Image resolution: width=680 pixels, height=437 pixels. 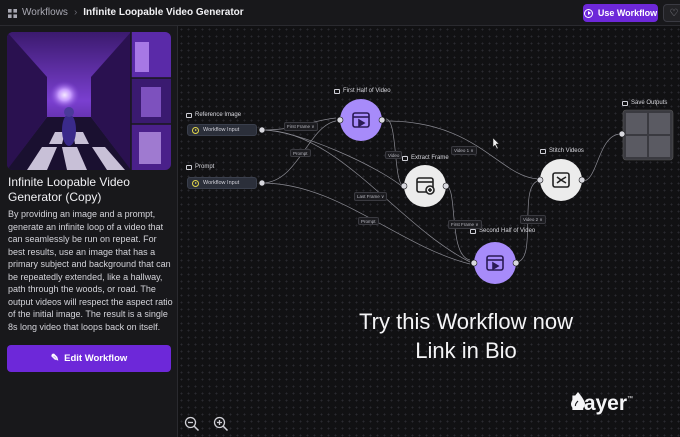 I want to click on layer-brand-logo: Layer ™, so click(x=602, y=404).